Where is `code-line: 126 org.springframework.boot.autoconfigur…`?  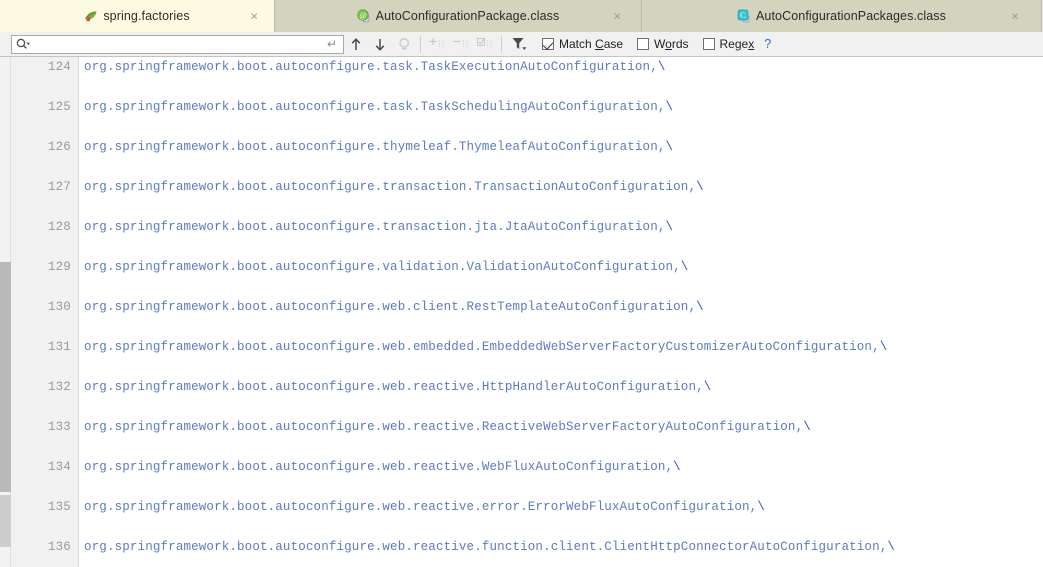
code-line: 126 org.springframework.boot.autoconfigur… is located at coordinates (521, 147).